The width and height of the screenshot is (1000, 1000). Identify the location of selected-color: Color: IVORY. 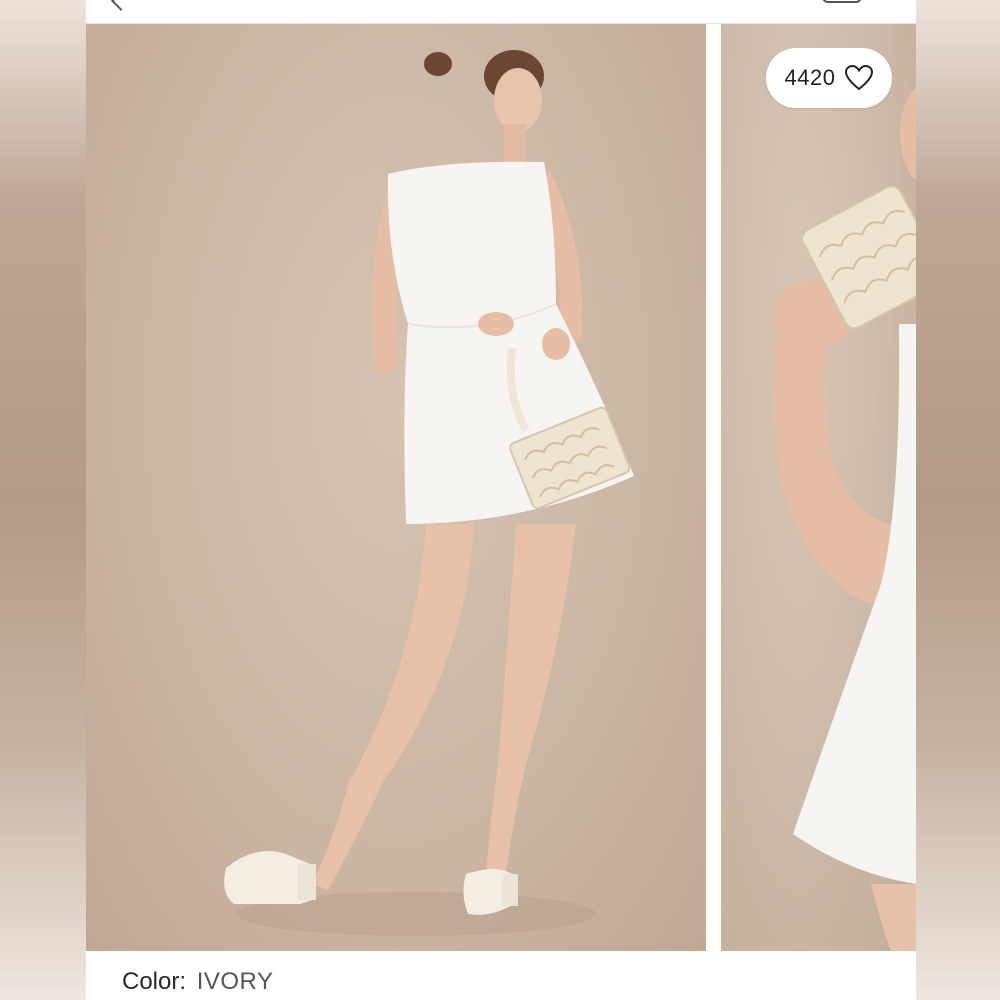
(197, 982).